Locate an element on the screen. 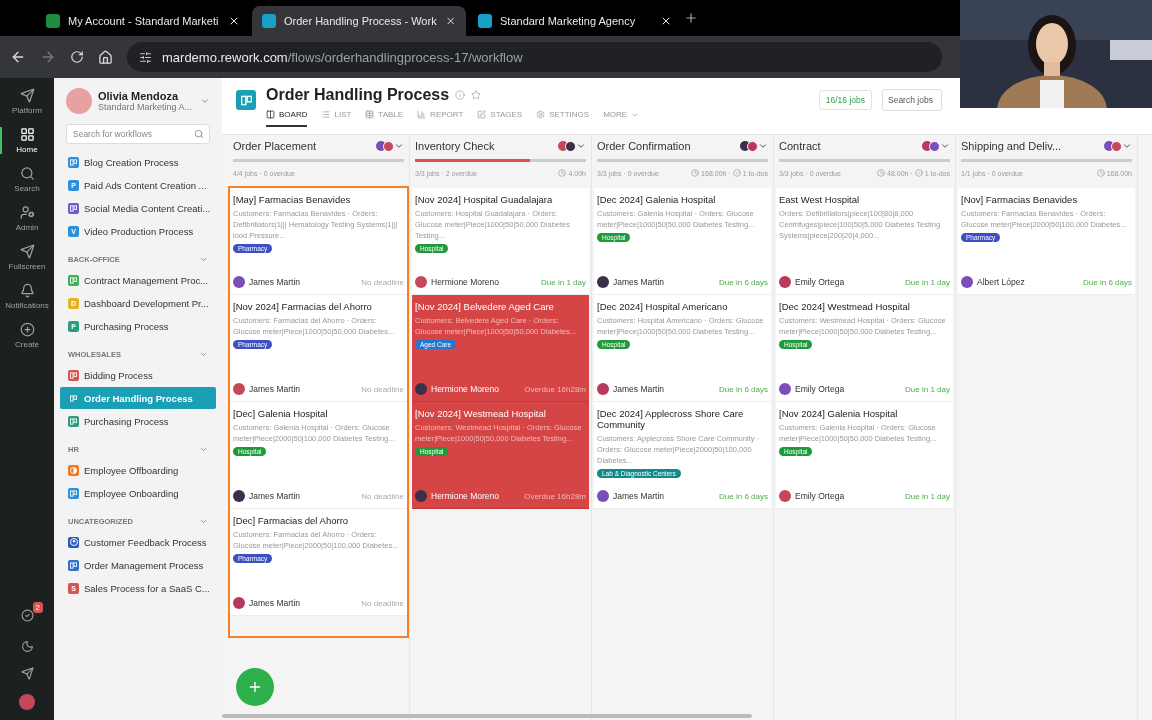 The width and height of the screenshot is (1152, 720). star-icon is located at coordinates (476, 95).